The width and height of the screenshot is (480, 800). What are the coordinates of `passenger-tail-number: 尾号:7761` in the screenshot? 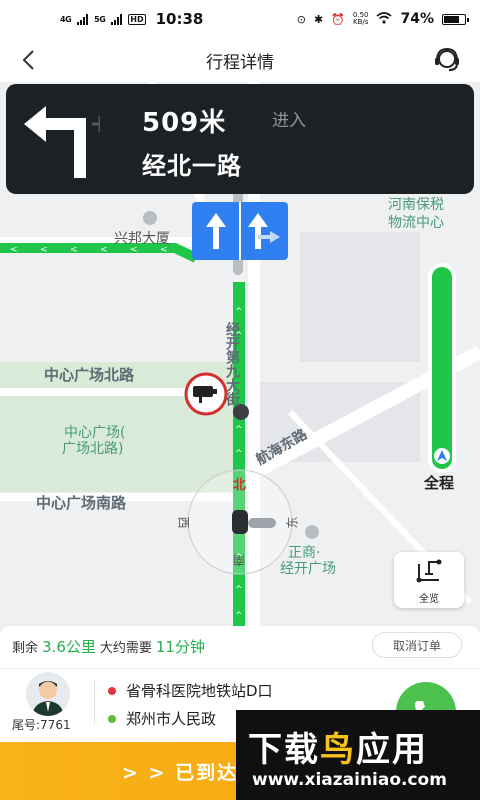 It's located at (41, 725).